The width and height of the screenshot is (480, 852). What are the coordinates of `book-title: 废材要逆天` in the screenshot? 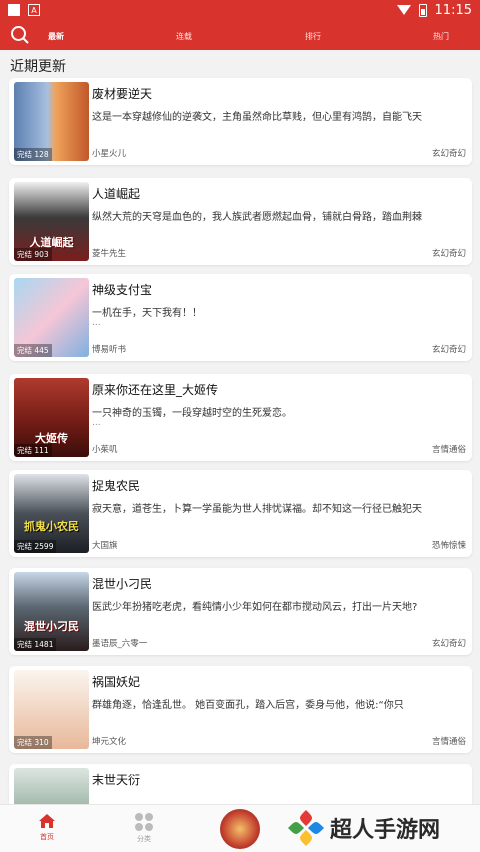 It's located at (122, 94).